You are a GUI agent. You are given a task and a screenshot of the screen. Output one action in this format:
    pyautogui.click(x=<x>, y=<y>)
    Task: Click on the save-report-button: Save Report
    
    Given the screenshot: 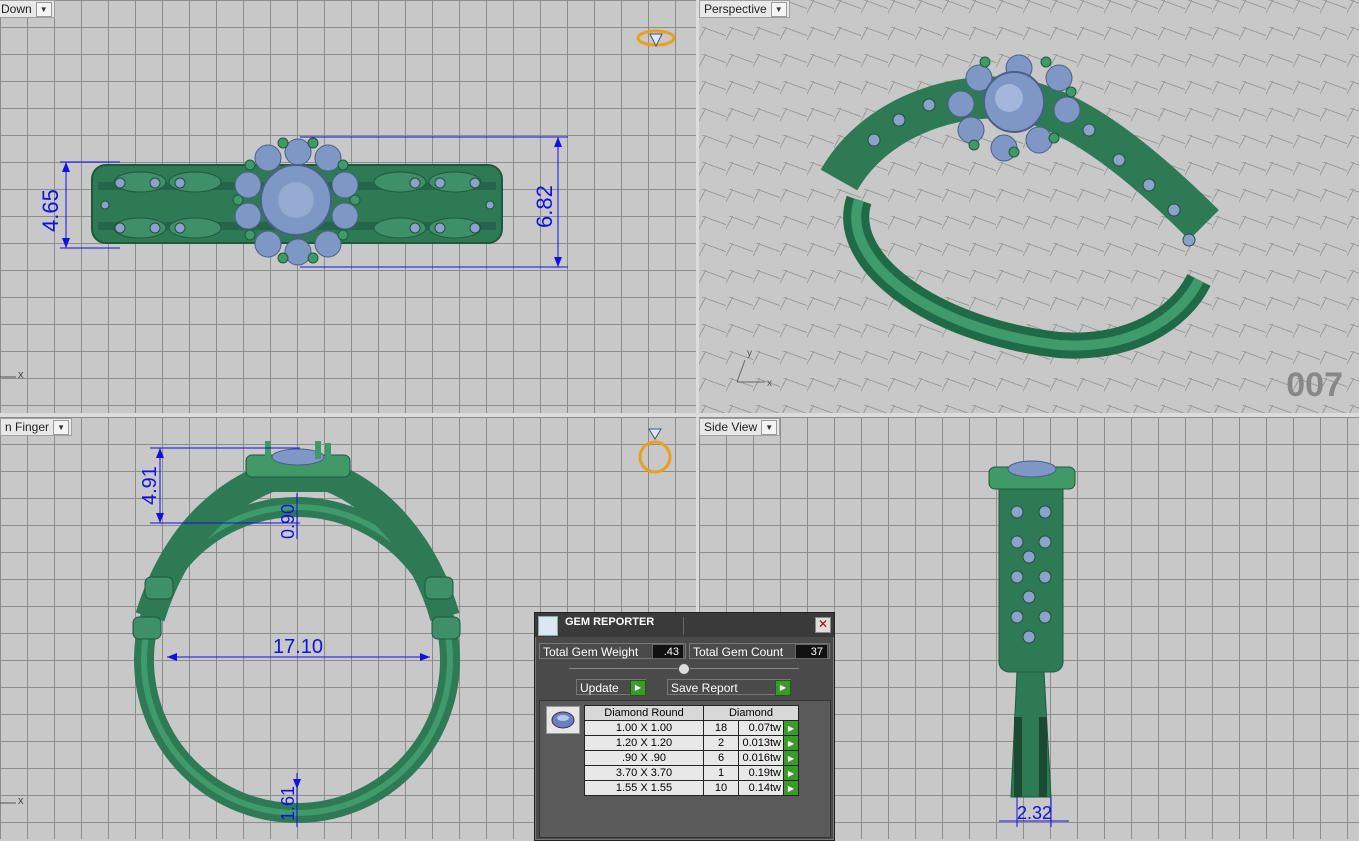 What is the action you would take?
    pyautogui.click(x=729, y=687)
    